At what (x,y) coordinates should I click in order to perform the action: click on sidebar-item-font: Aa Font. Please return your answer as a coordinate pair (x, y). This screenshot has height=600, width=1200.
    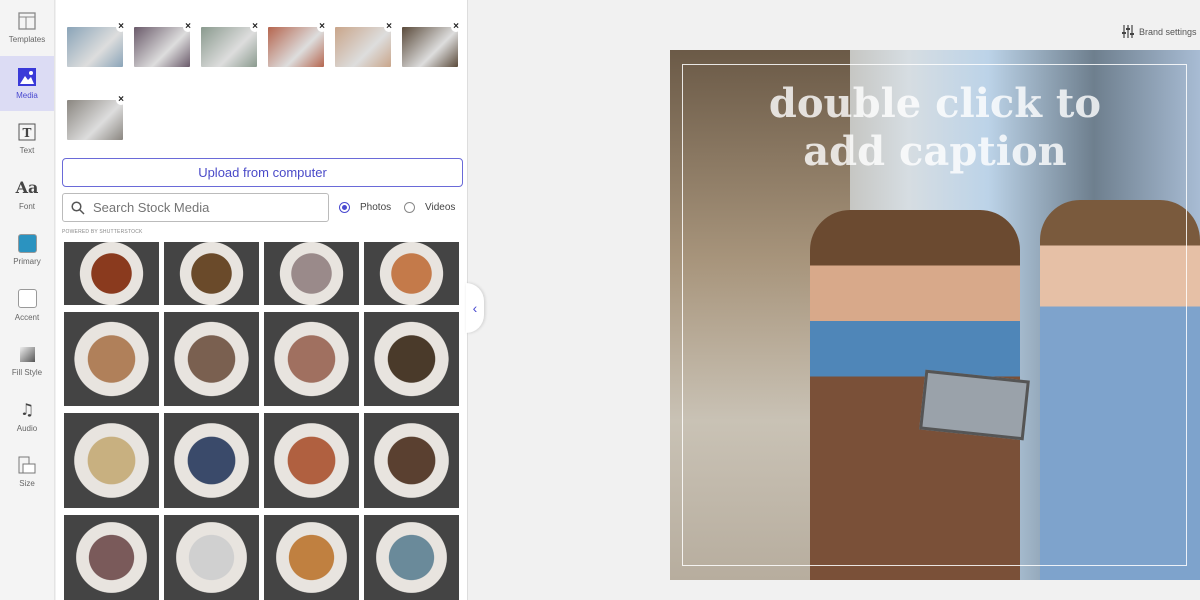
    Looking at the image, I should click on (27, 195).